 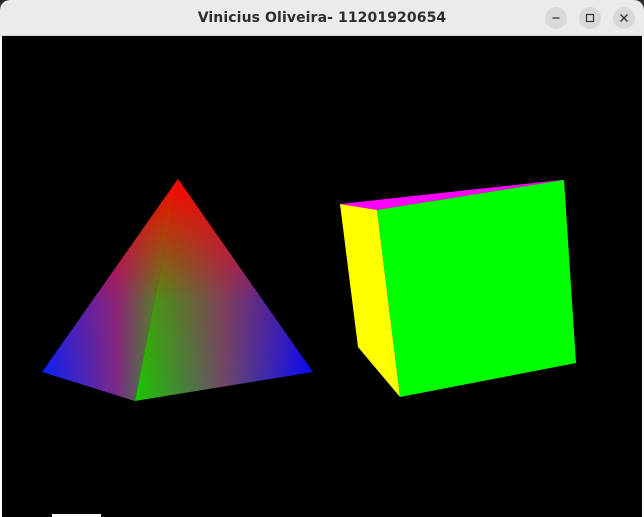 I want to click on maximize-button, so click(x=590, y=18).